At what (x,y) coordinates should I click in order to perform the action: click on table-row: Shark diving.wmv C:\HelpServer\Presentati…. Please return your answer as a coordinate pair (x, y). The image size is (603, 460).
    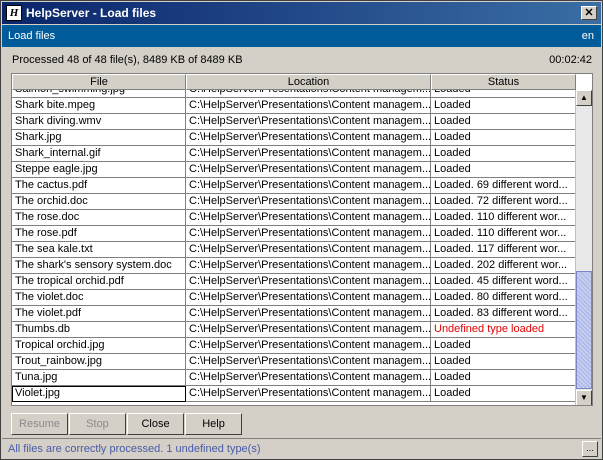
    Looking at the image, I should click on (294, 122).